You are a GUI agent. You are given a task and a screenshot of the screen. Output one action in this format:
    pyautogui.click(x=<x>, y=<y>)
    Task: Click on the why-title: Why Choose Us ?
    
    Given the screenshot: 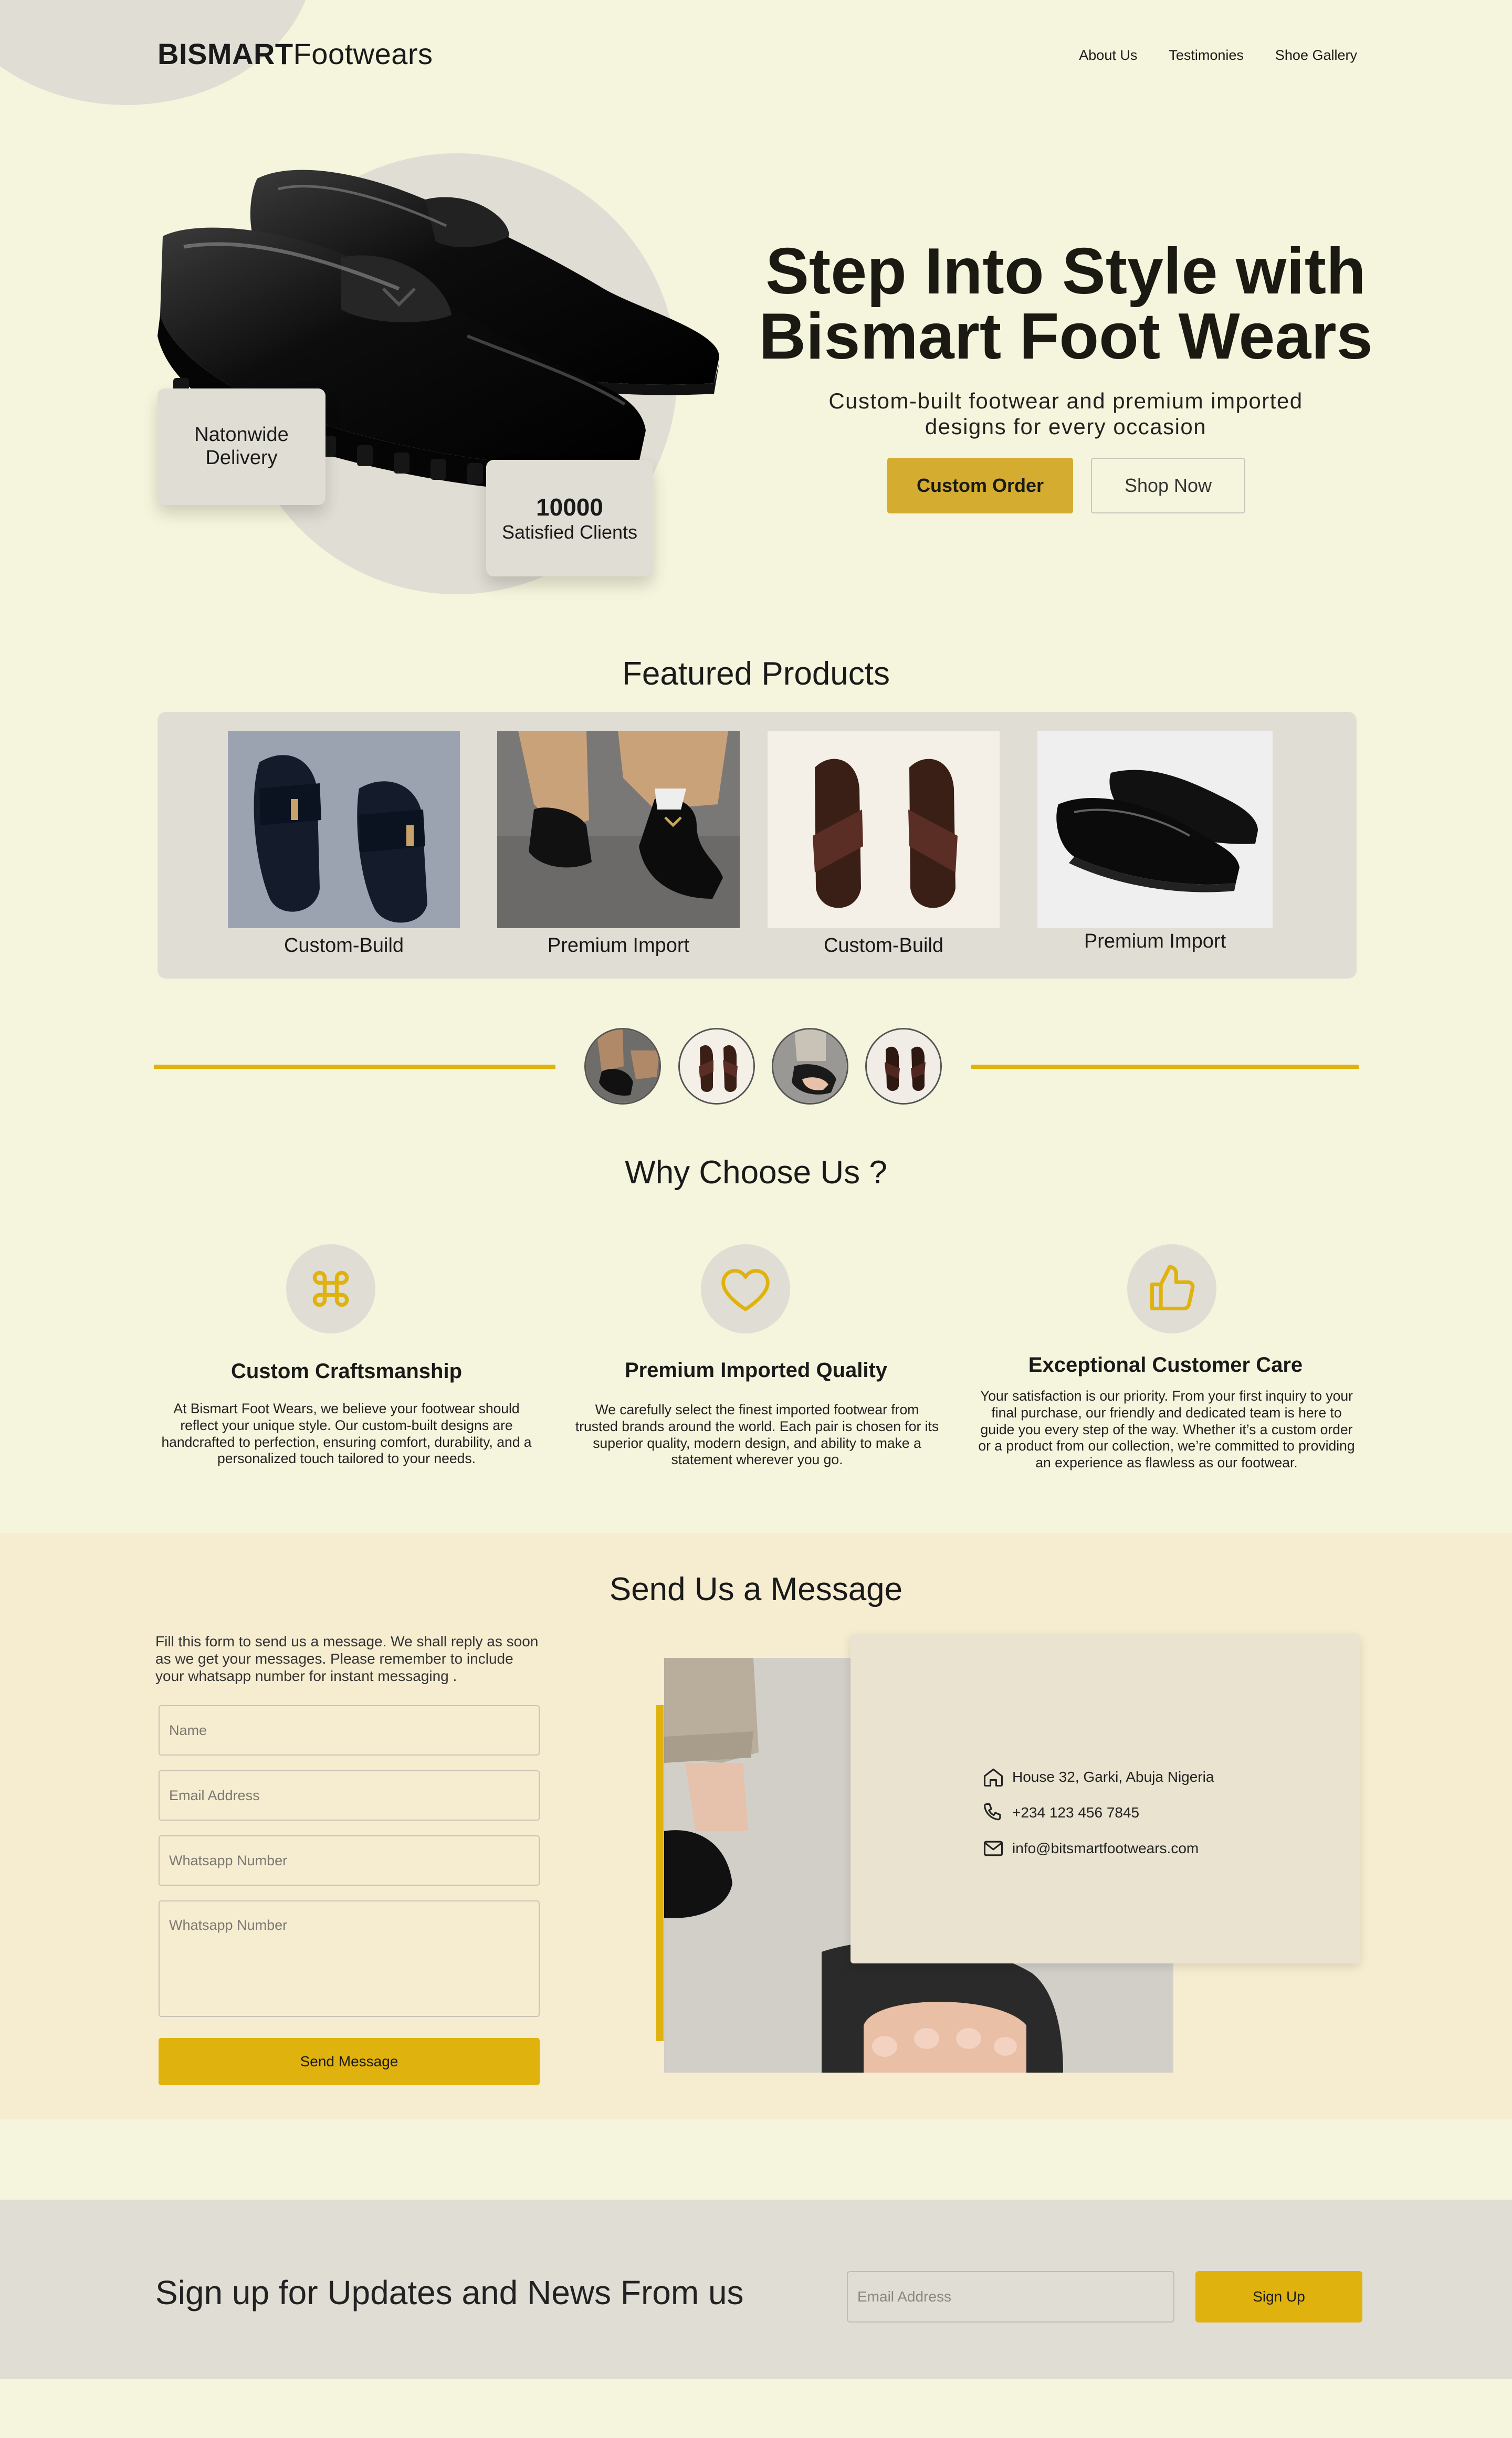 What is the action you would take?
    pyautogui.click(x=756, y=1172)
    